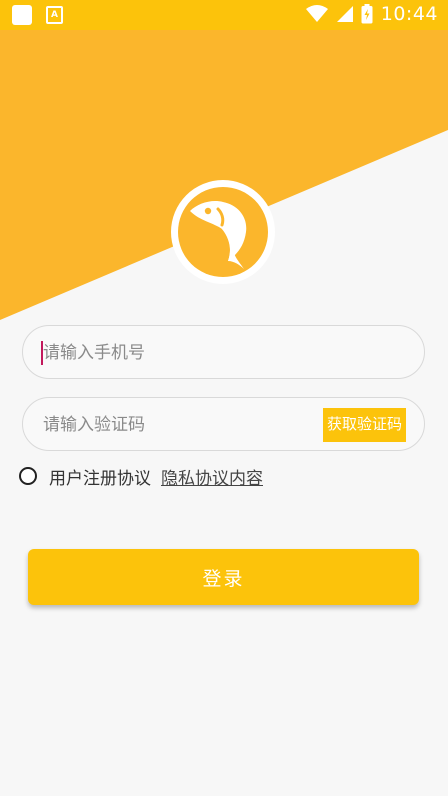  I want to click on app-notification-icon: A, so click(54, 15).